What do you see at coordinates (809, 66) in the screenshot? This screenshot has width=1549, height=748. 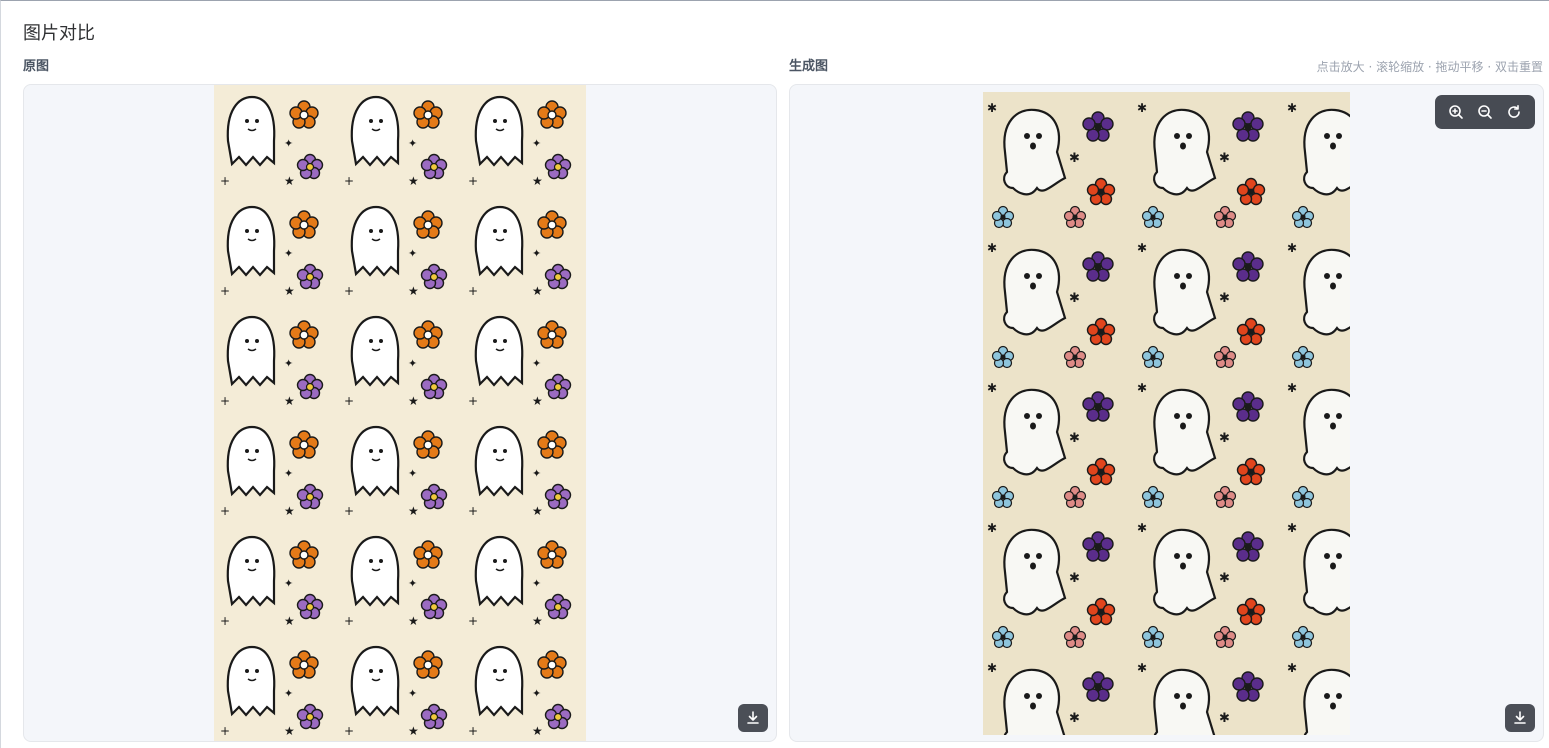 I see `generated-label: 生成图` at bounding box center [809, 66].